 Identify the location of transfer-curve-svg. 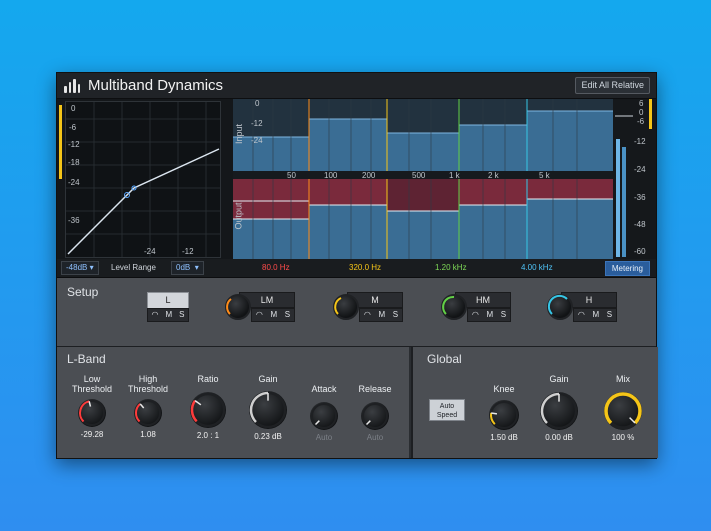
(143, 179).